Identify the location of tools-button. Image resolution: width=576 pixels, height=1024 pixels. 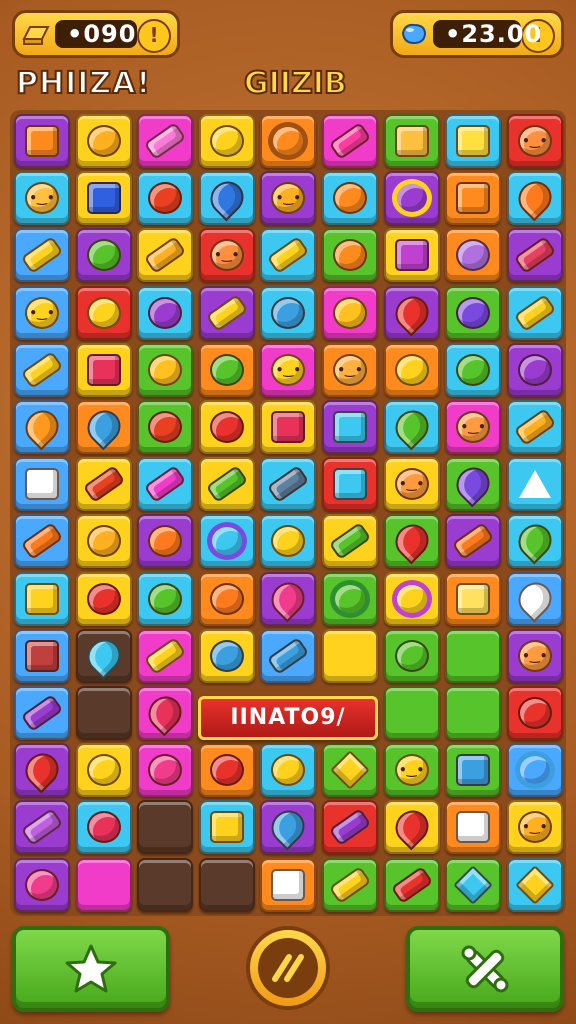
(485, 969).